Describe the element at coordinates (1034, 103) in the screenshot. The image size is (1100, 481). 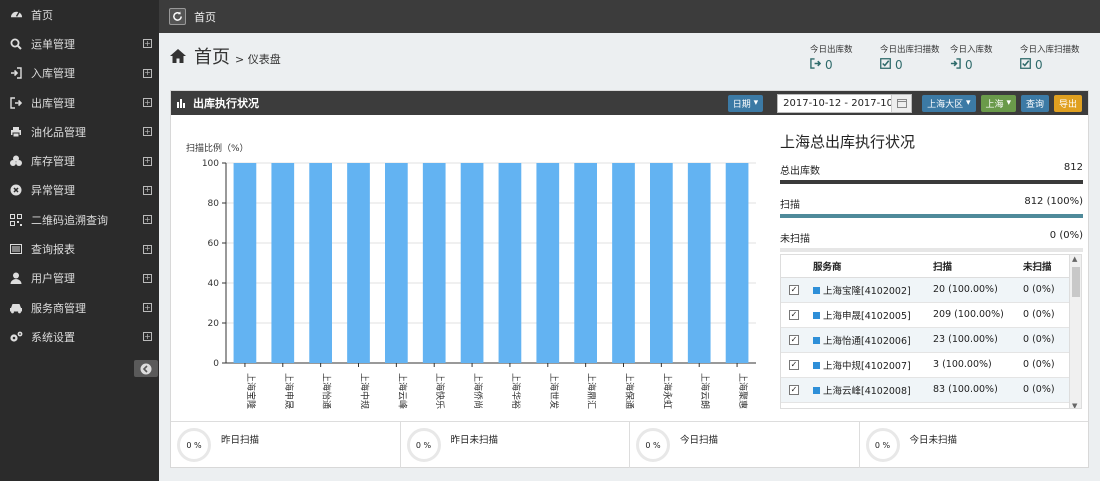
I see `query-button: 查询` at that location.